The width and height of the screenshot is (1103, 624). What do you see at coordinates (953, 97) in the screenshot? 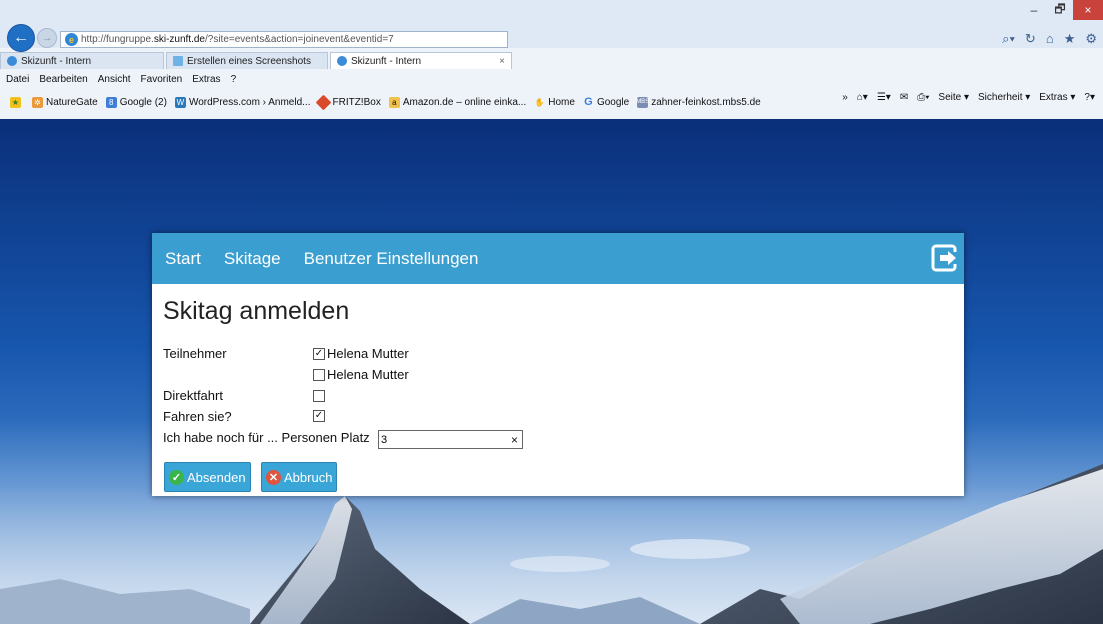
I see `page-menu: Seite ▾` at bounding box center [953, 97].